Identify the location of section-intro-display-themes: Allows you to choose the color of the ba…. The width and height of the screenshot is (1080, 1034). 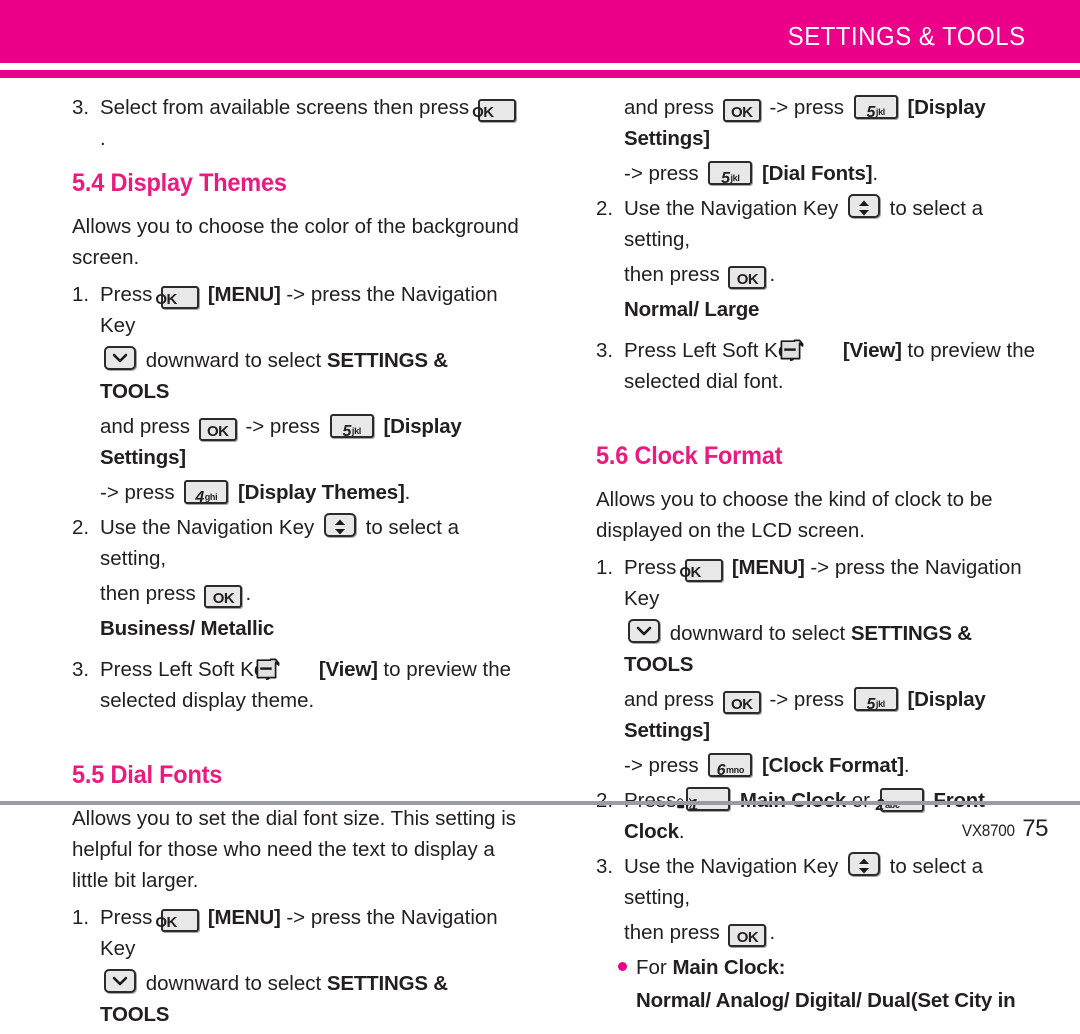
(295, 242).